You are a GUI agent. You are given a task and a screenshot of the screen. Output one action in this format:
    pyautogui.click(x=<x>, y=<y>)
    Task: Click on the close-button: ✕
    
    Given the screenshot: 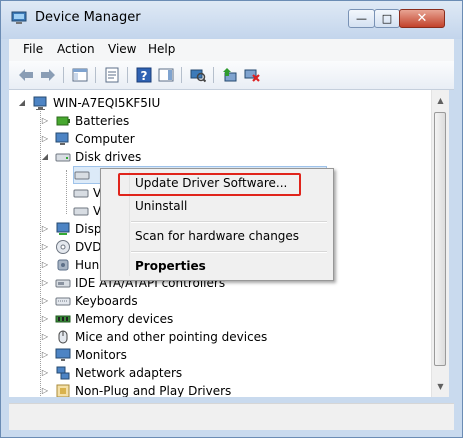 What is the action you would take?
    pyautogui.click(x=422, y=18)
    